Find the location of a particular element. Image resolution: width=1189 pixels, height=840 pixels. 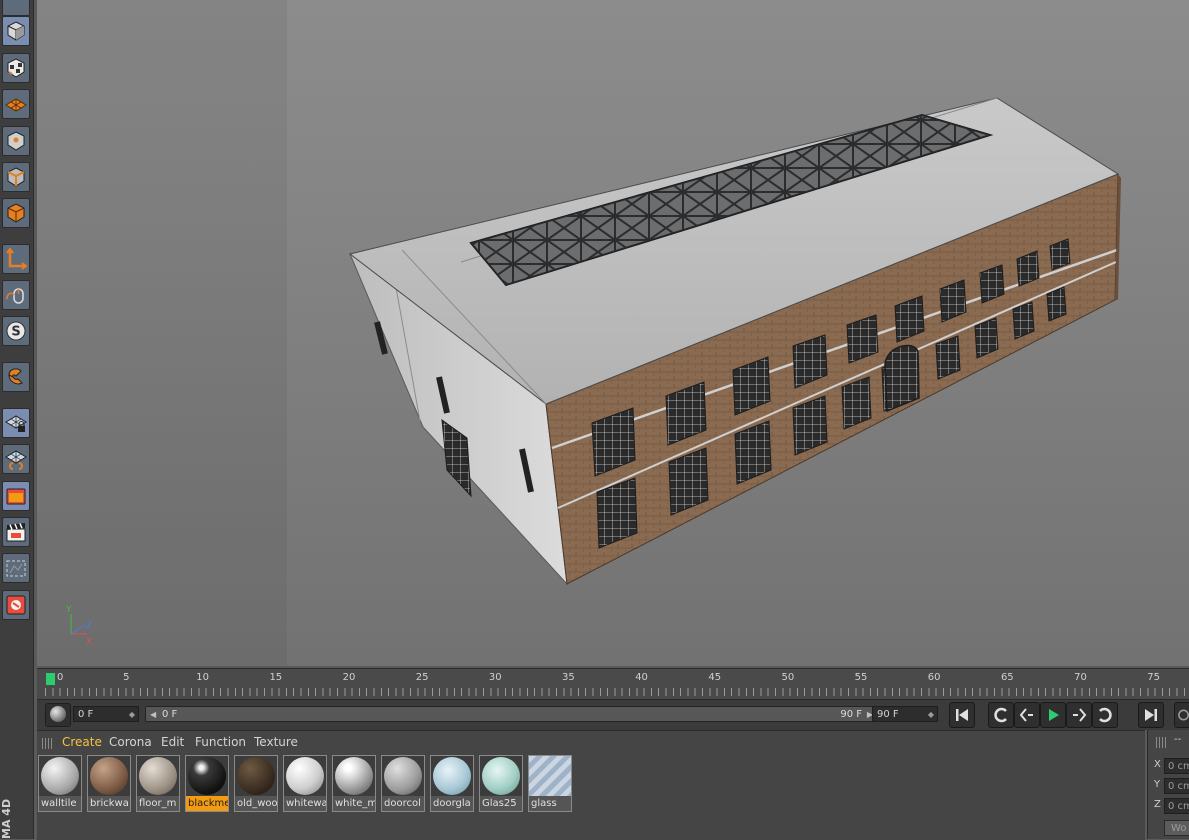

skip-start-icon is located at coordinates (962, 715).